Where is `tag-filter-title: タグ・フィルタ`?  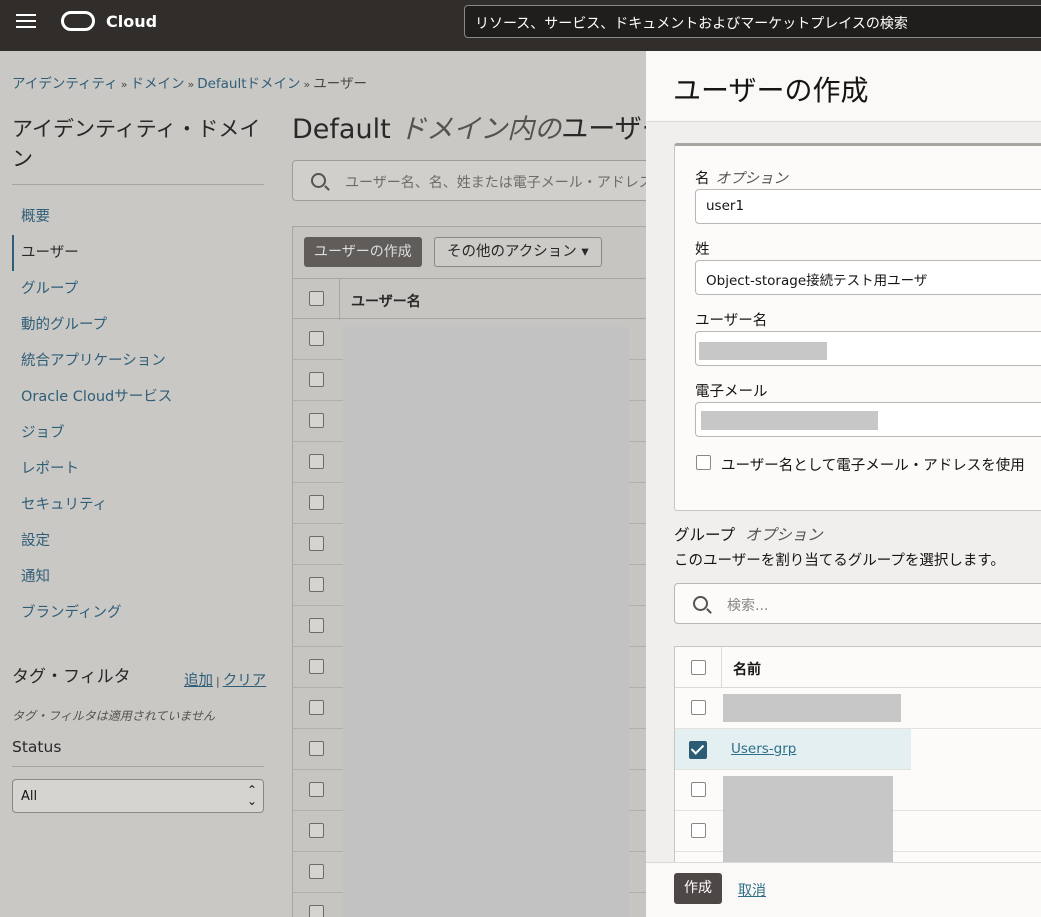
tag-filter-title: タグ・フィルタ is located at coordinates (71, 677).